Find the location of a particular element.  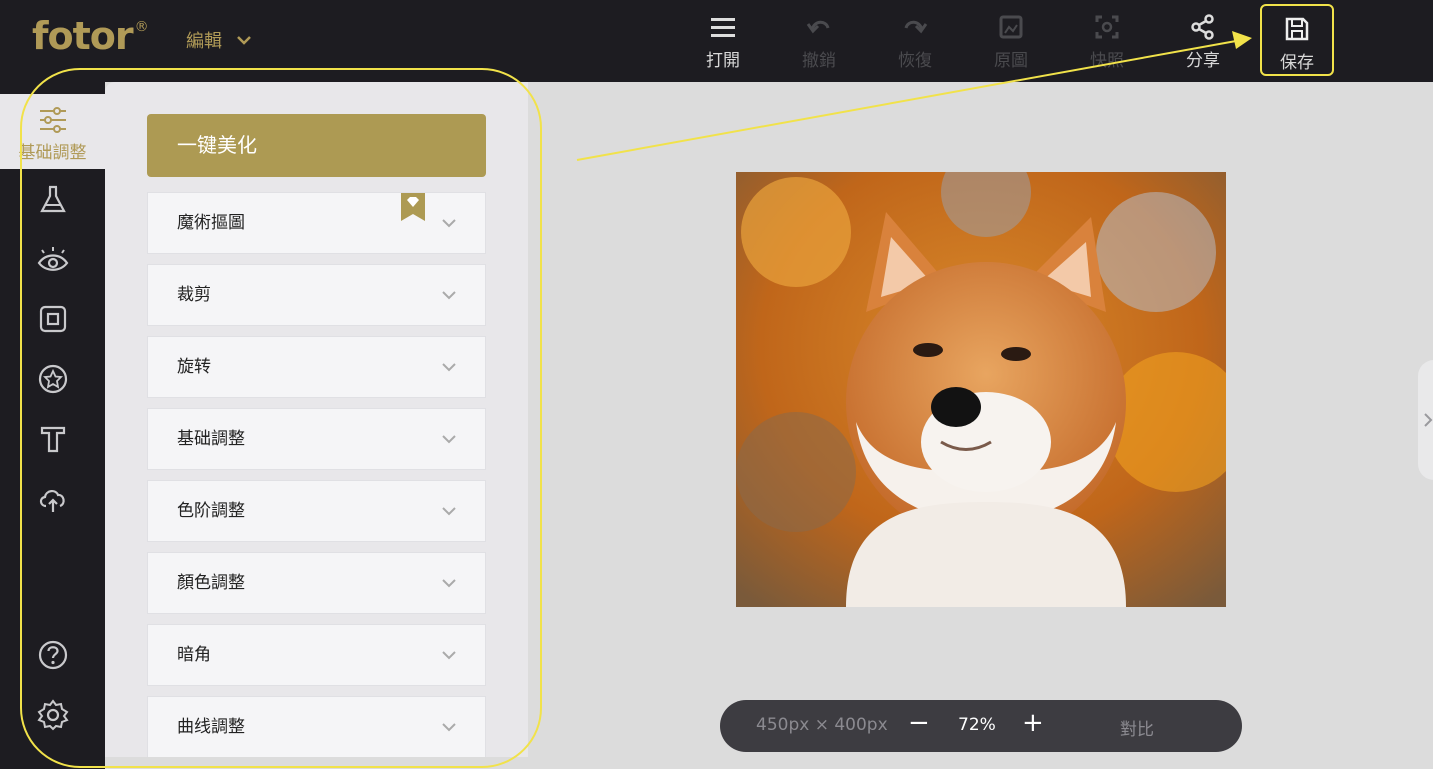

undo-icon is located at coordinates (818, 27).